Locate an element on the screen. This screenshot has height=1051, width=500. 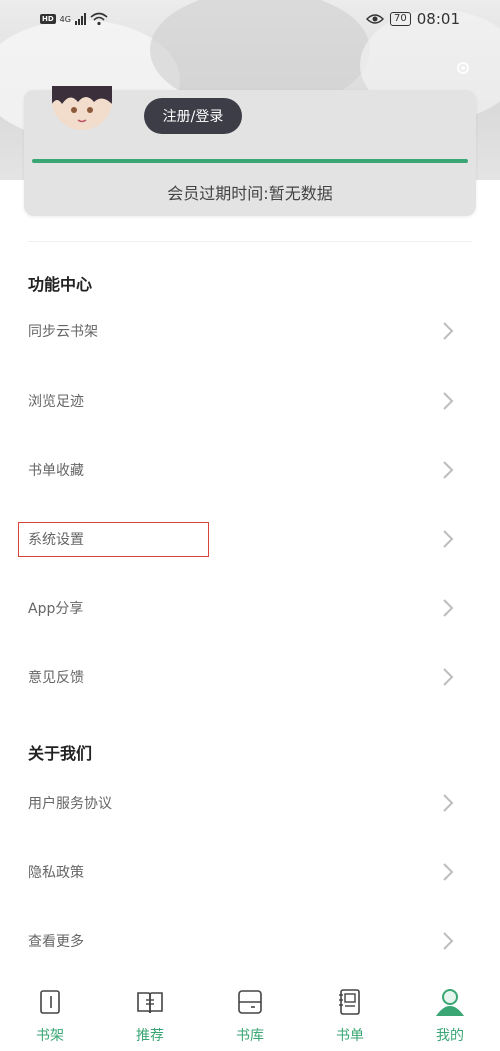
status-bar-left: HD 4G is located at coordinates (74, 19).